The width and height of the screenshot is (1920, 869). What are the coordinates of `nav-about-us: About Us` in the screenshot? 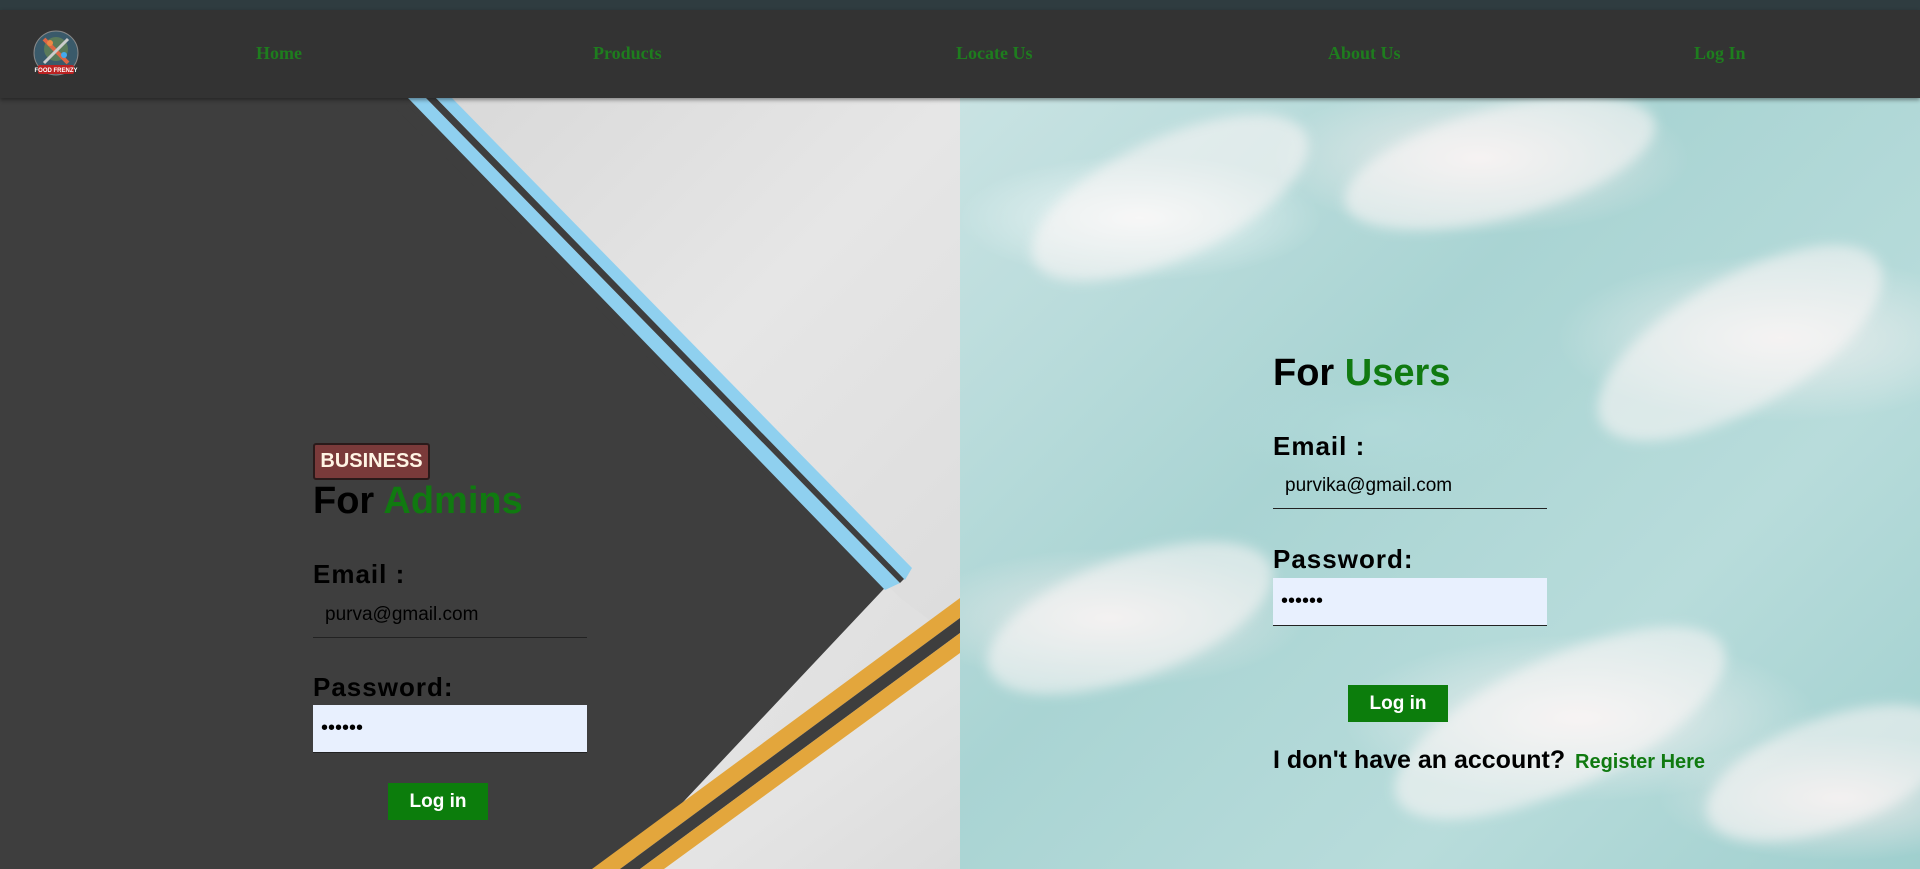 It's located at (1364, 53).